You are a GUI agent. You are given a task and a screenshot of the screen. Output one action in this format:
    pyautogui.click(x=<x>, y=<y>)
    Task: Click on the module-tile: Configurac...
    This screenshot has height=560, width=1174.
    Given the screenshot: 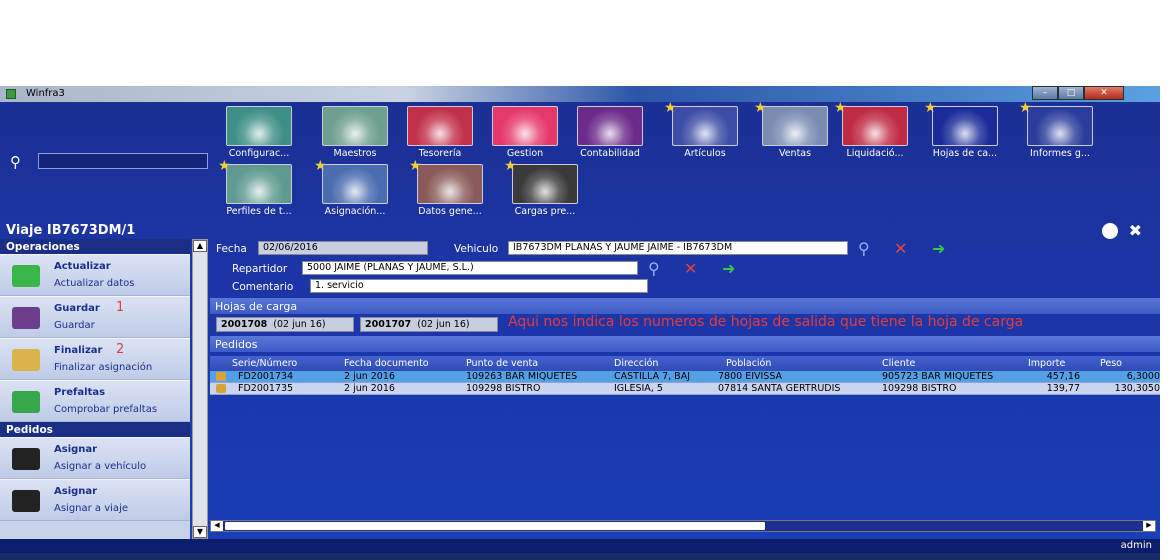 What is the action you would take?
    pyautogui.click(x=259, y=136)
    